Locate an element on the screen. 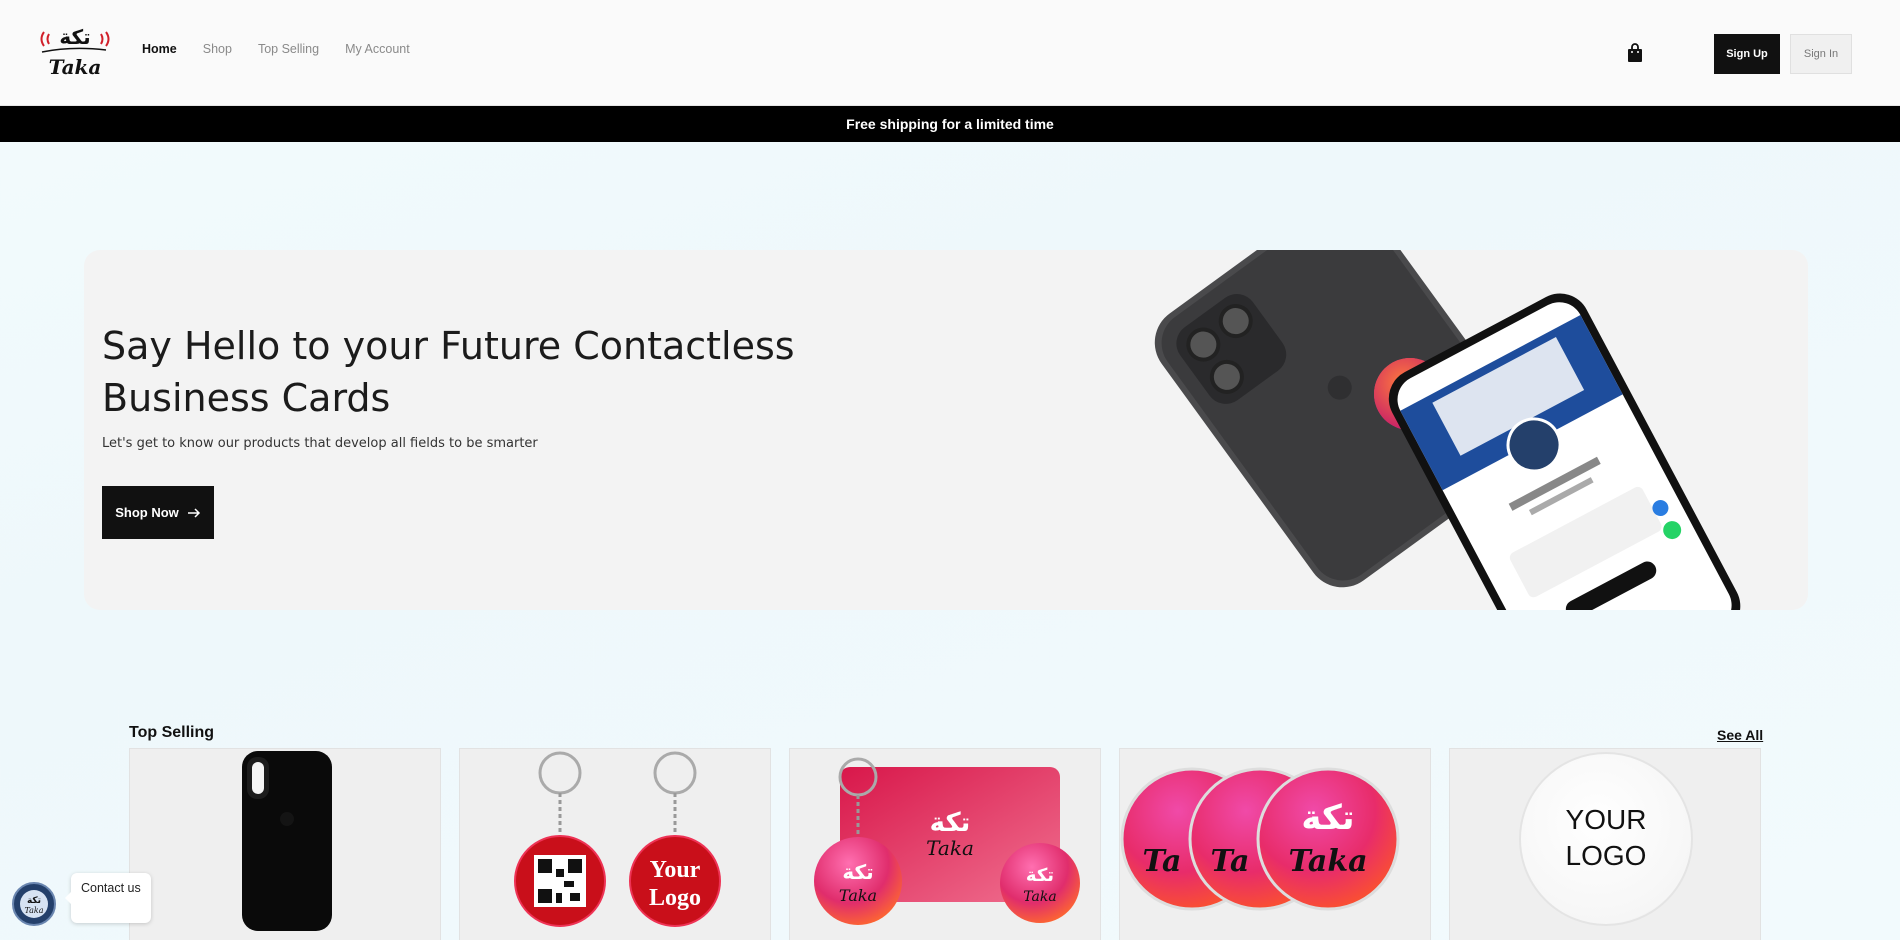 The width and height of the screenshot is (1900, 940). announcement-text: Free shipping for a limited time is located at coordinates (950, 124).